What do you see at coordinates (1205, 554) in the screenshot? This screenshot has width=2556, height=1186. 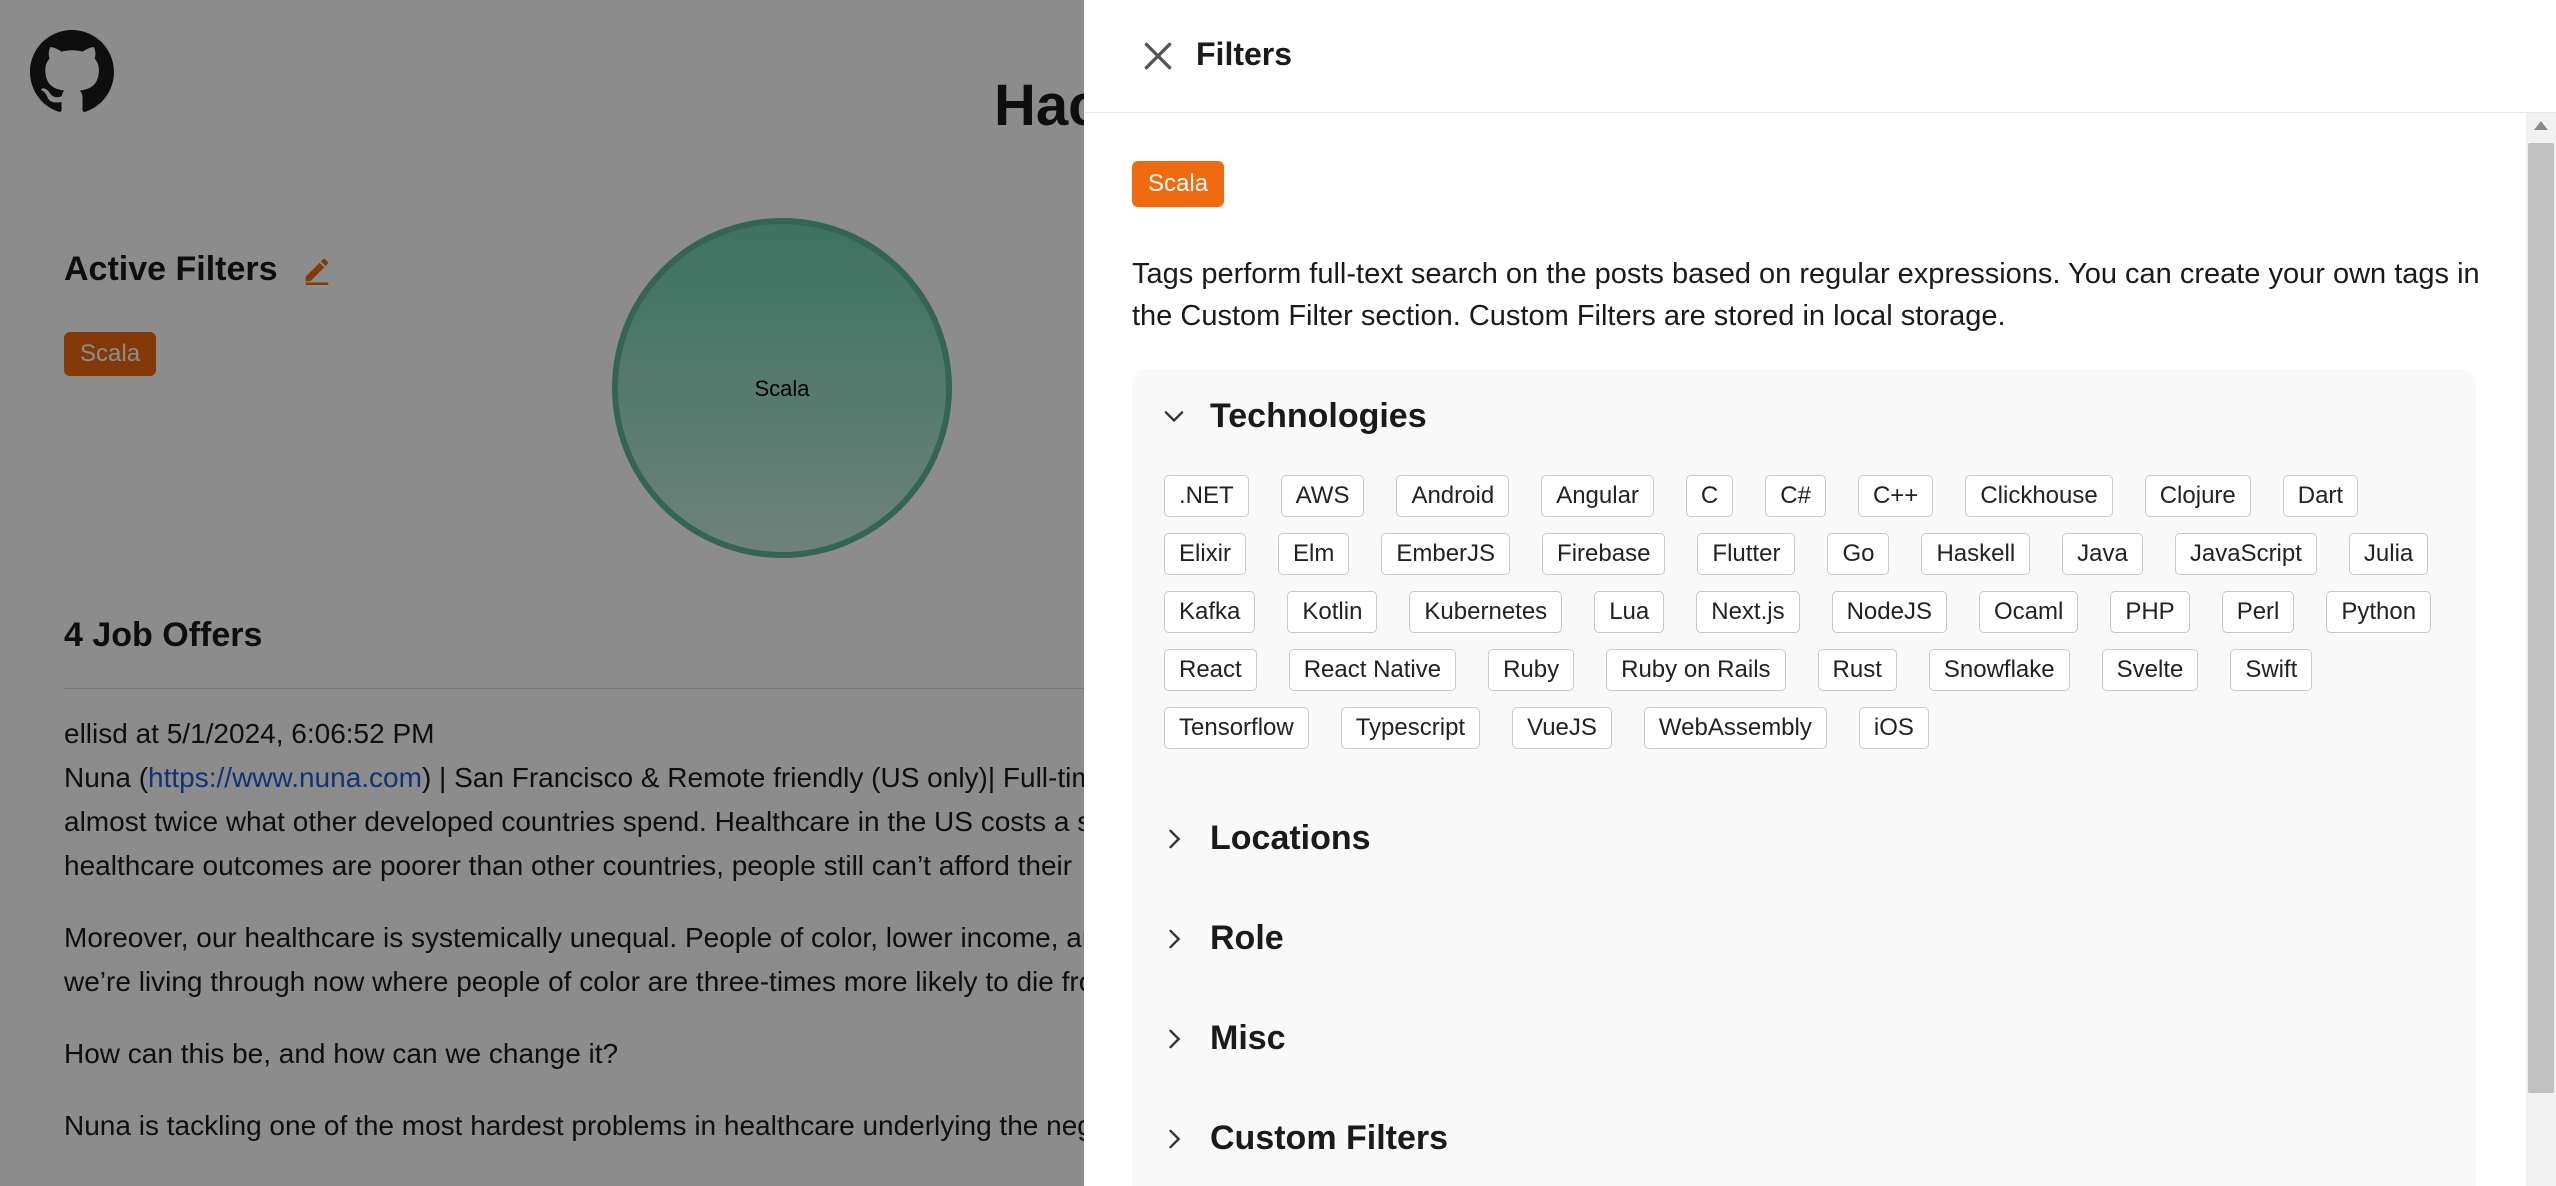 I see `tag-chip: Elixir` at bounding box center [1205, 554].